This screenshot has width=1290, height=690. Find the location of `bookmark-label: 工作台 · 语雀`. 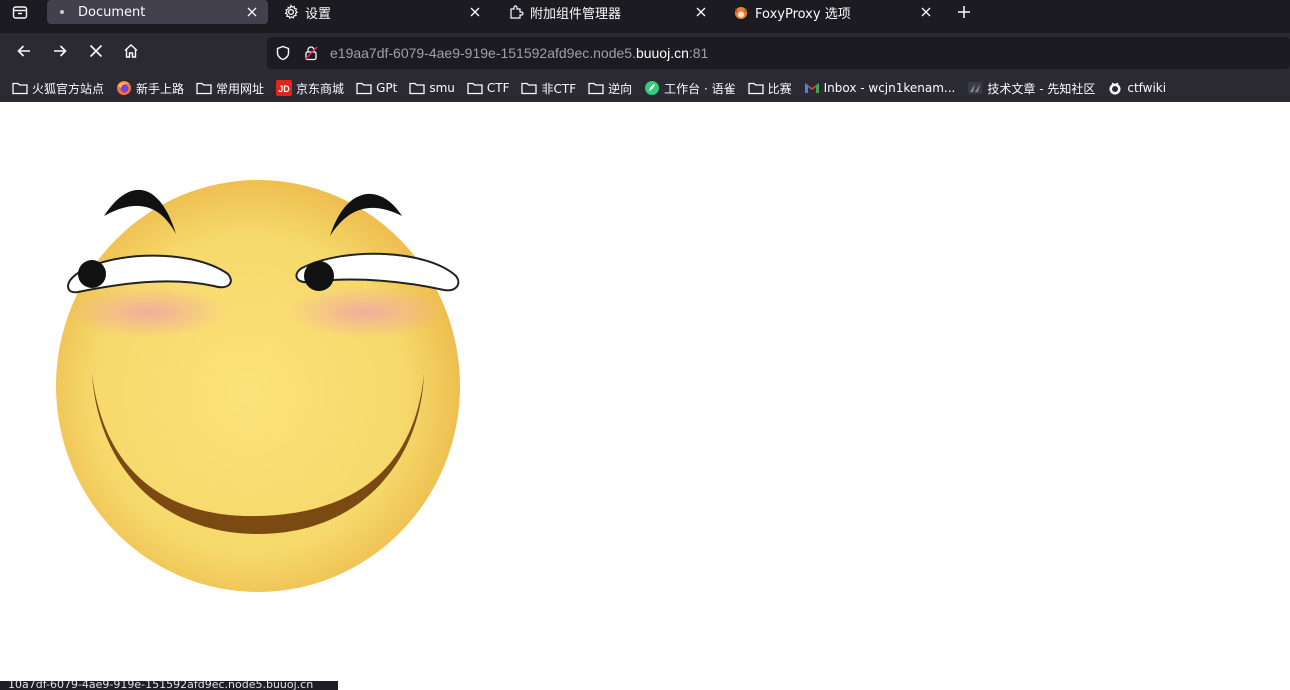

bookmark-label: 工作台 · 语雀 is located at coordinates (700, 88).